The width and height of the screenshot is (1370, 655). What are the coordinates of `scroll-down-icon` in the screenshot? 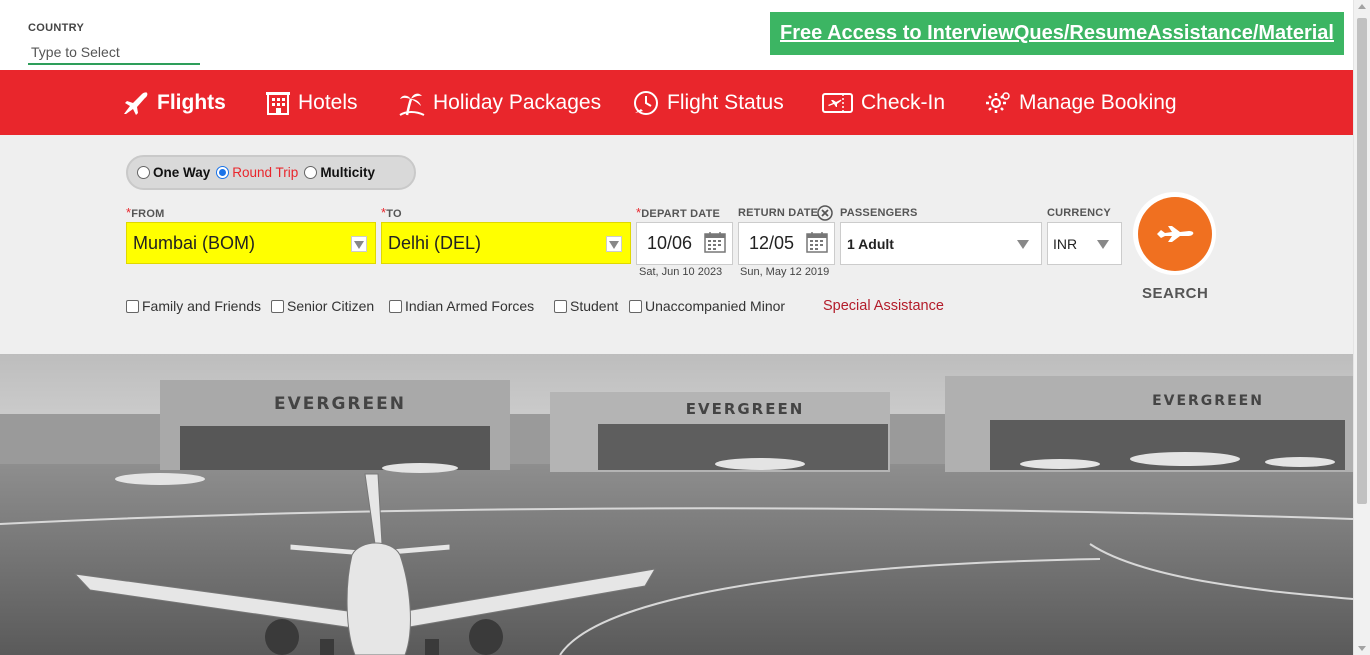 It's located at (1362, 648).